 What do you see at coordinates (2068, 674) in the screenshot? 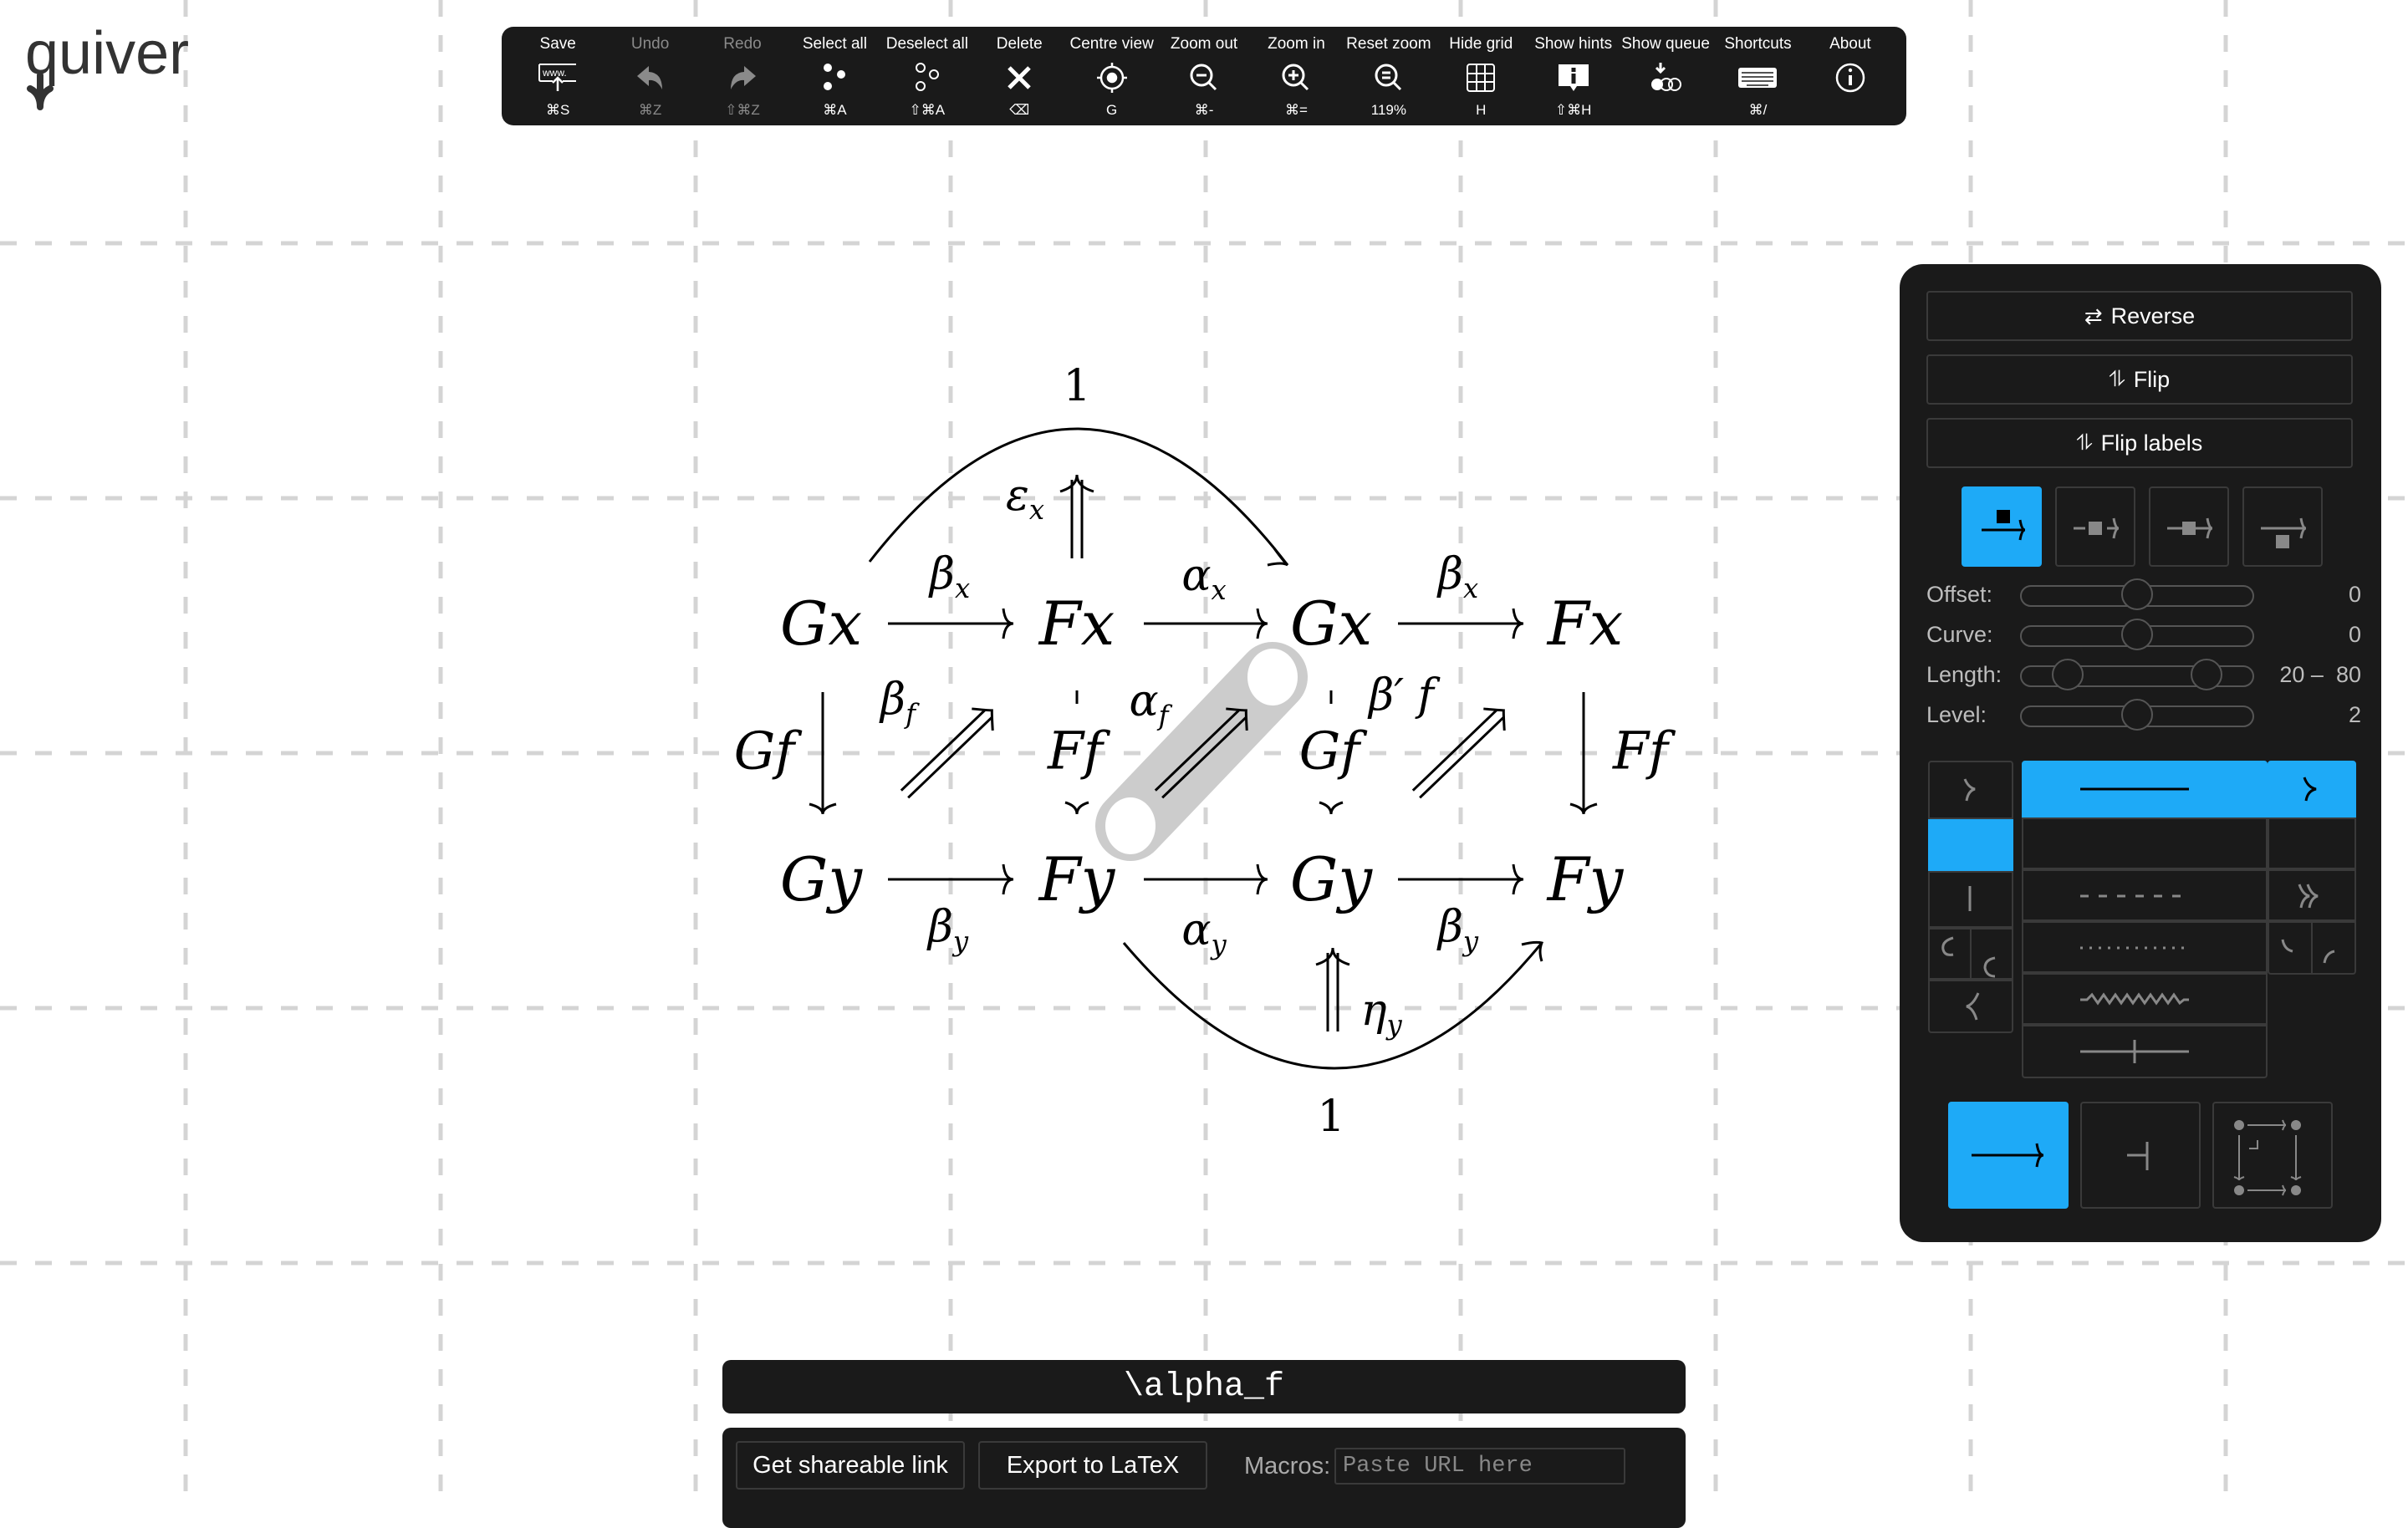
I see `length-low-knob` at bounding box center [2068, 674].